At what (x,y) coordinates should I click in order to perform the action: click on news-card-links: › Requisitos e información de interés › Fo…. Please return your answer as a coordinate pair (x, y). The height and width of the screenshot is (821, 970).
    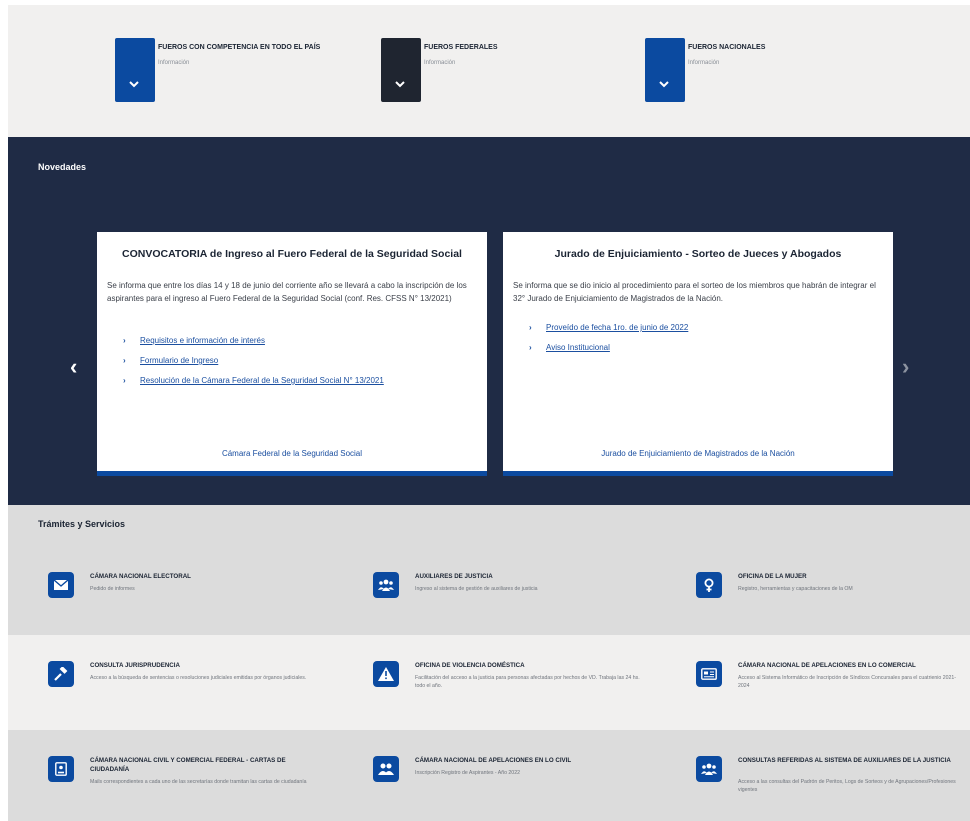
    Looking at the image, I should click on (253, 366).